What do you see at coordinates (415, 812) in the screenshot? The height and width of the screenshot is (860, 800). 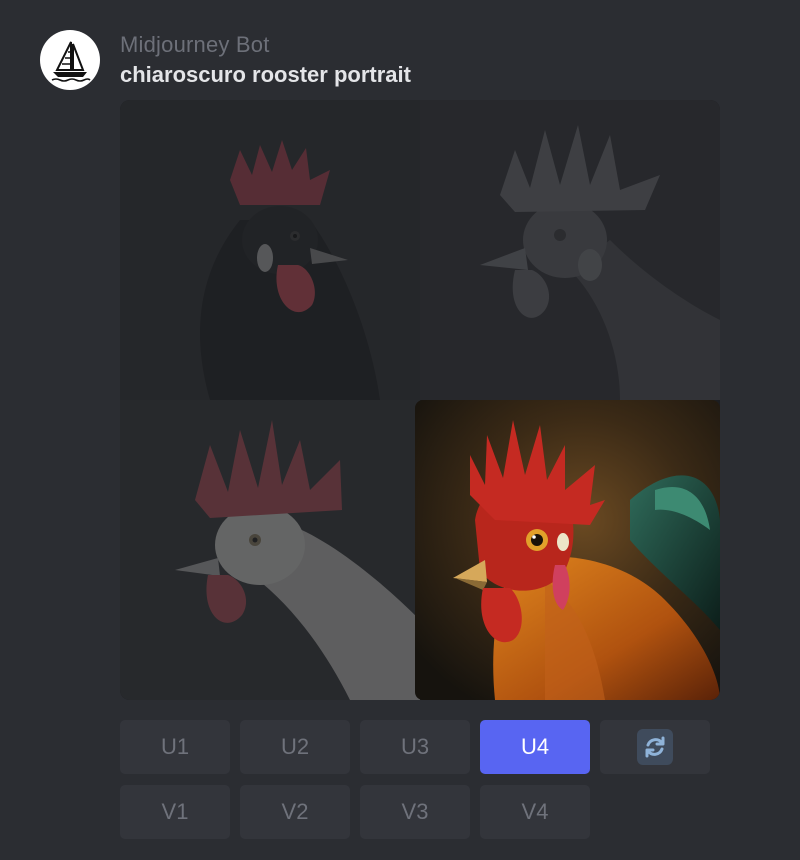 I see `variation-button-3: V3` at bounding box center [415, 812].